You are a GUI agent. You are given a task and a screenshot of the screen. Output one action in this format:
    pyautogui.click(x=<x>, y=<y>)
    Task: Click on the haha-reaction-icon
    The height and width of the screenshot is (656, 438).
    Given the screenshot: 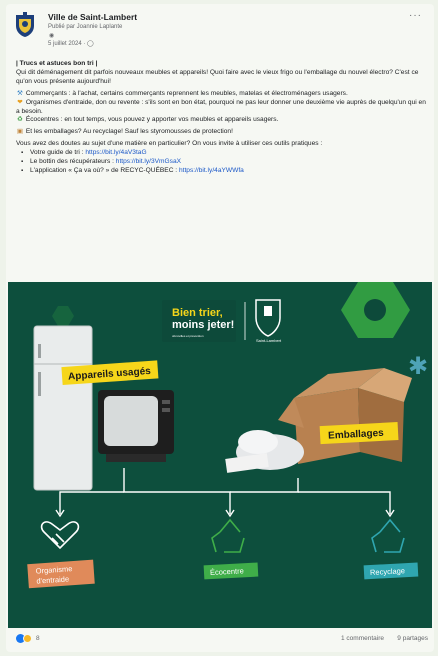 What is the action you would take?
    pyautogui.click(x=27, y=638)
    